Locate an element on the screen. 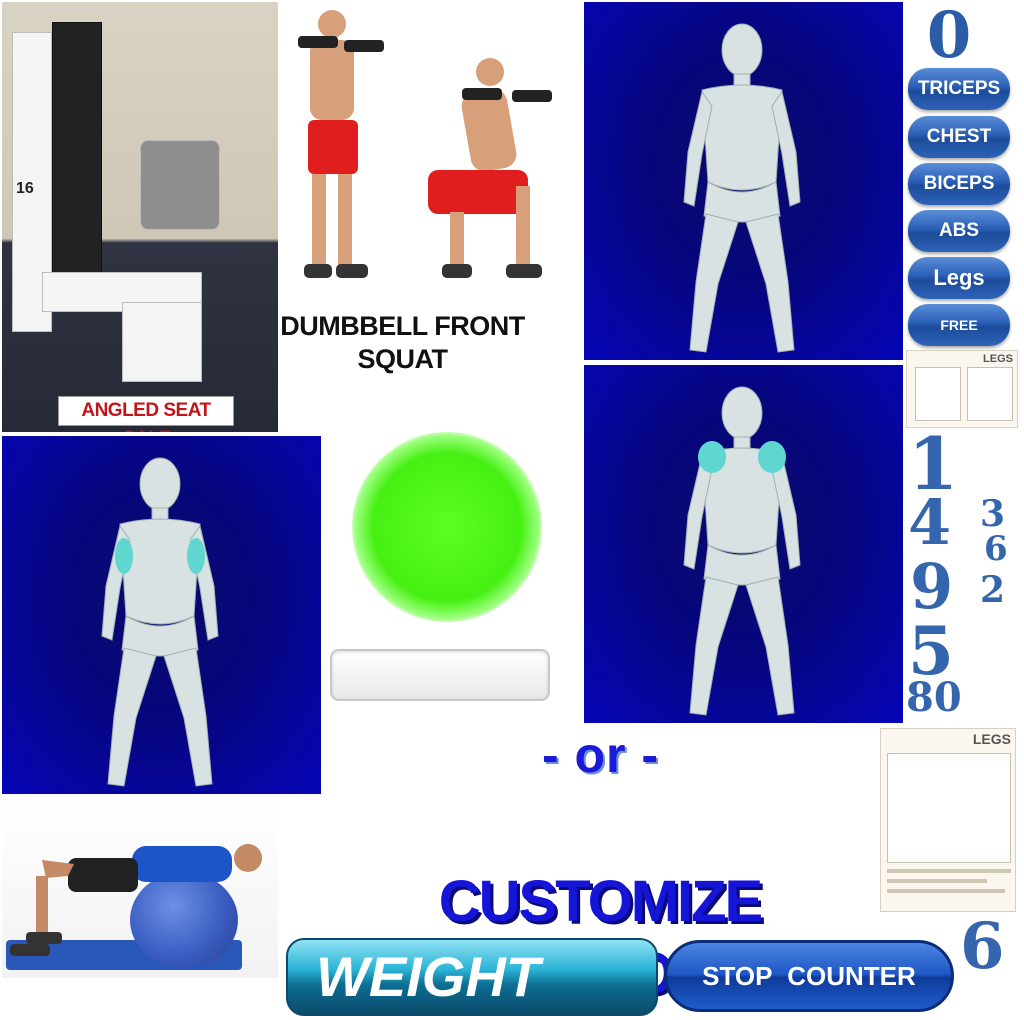 The image size is (1024, 1020). squat-caption: DUMBBELL FRONT SQUAT is located at coordinates (402, 343).